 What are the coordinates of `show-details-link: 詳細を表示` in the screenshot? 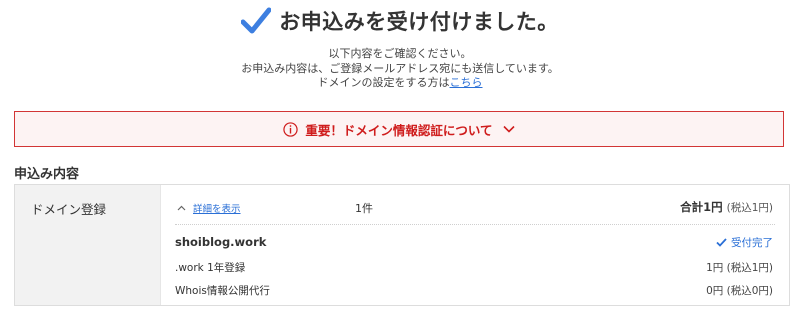 It's located at (209, 208).